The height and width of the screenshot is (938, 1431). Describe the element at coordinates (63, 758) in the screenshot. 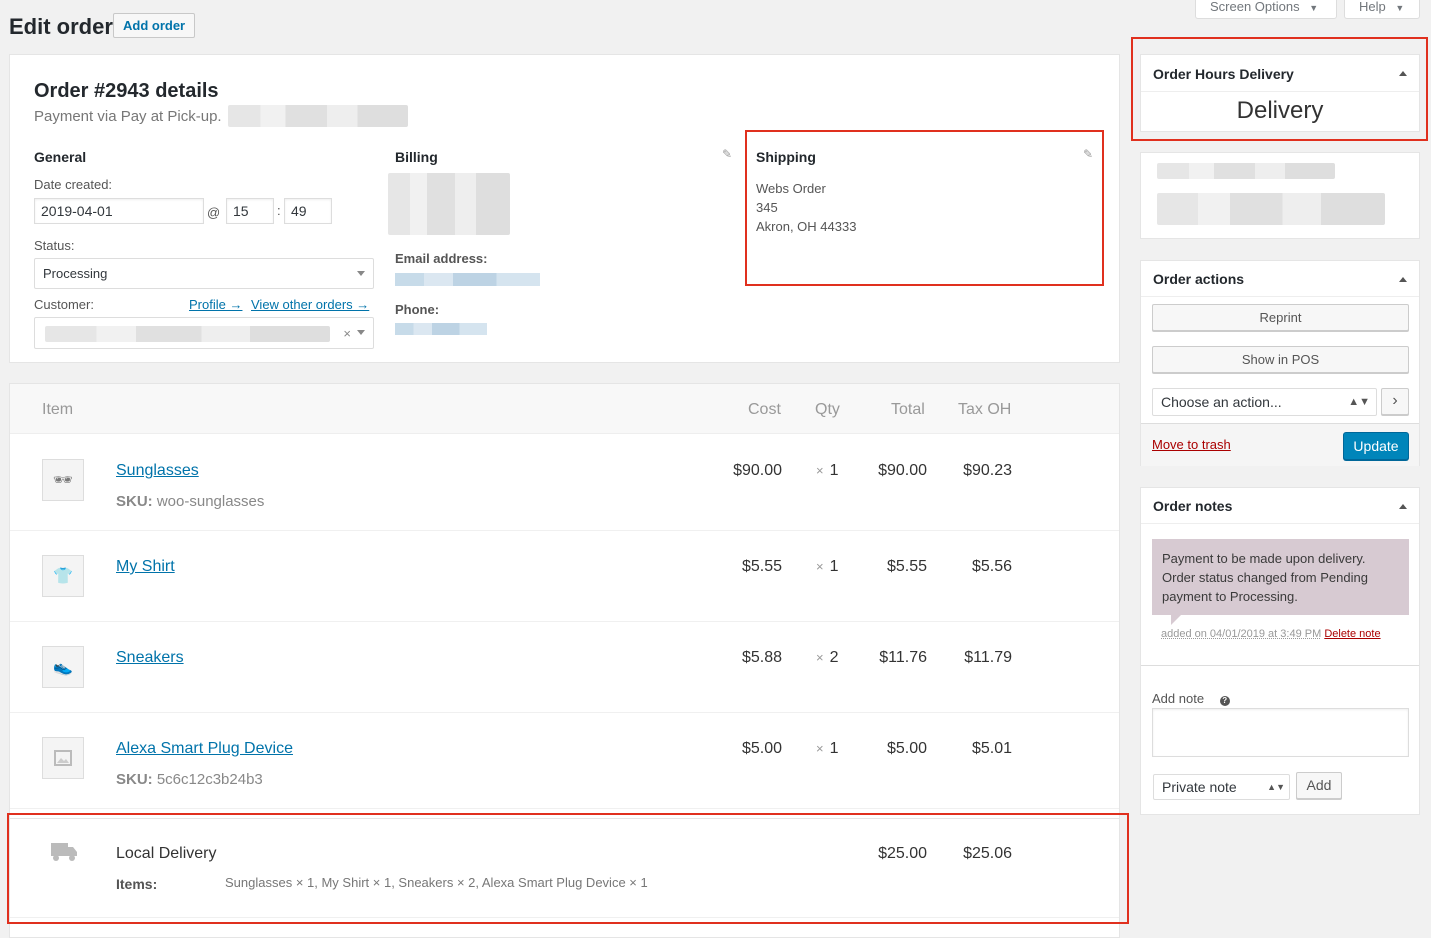

I see `image-placeholder-icon` at that location.